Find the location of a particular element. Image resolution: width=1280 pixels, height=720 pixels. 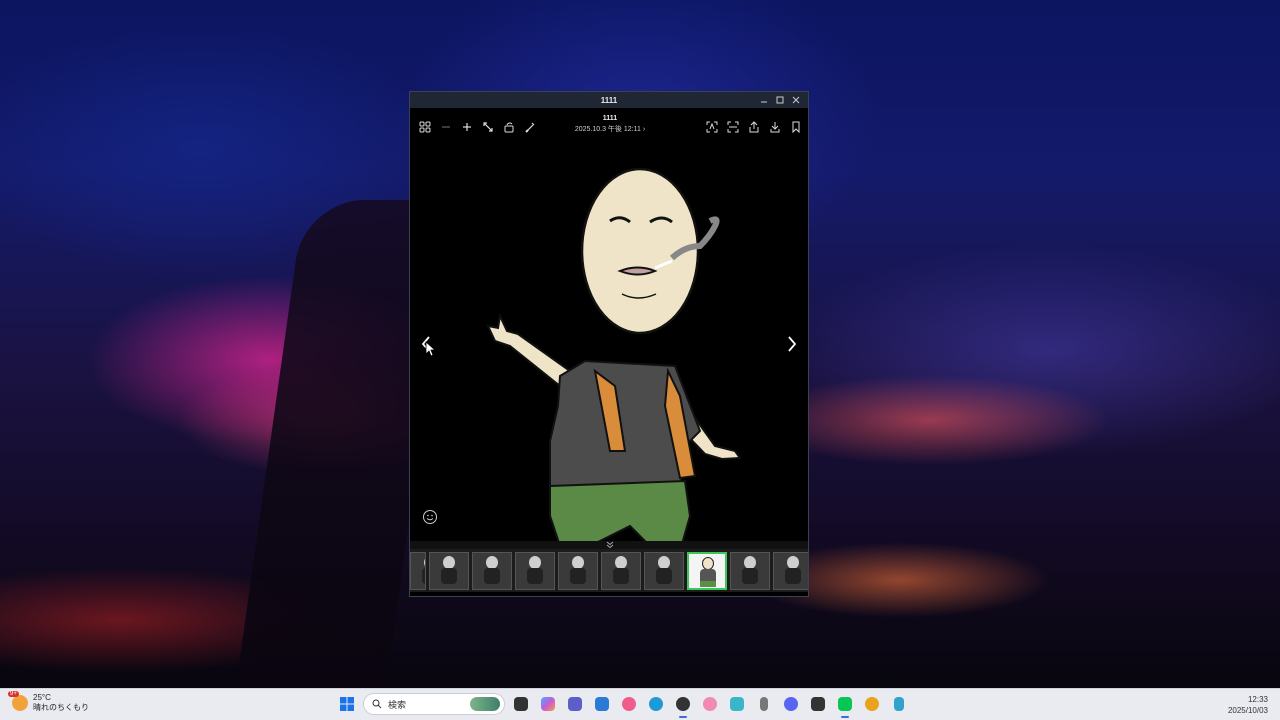

bookmark-icon is located at coordinates (795, 127).